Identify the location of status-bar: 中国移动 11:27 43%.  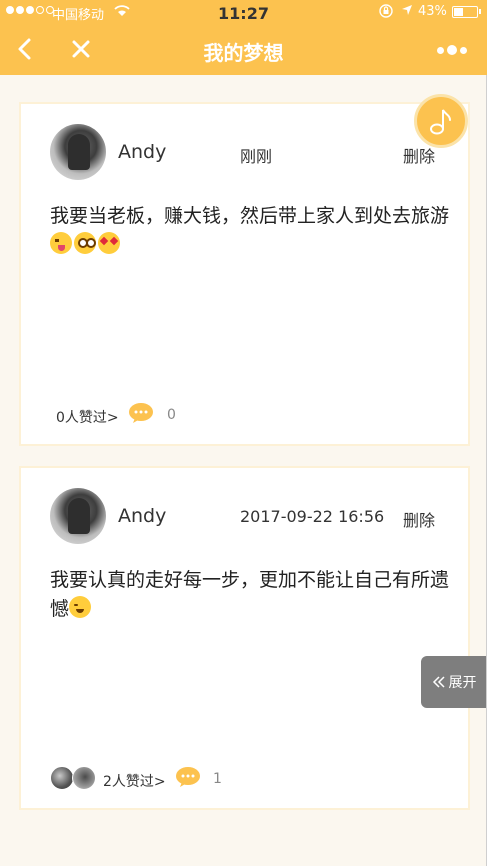
(243, 12).